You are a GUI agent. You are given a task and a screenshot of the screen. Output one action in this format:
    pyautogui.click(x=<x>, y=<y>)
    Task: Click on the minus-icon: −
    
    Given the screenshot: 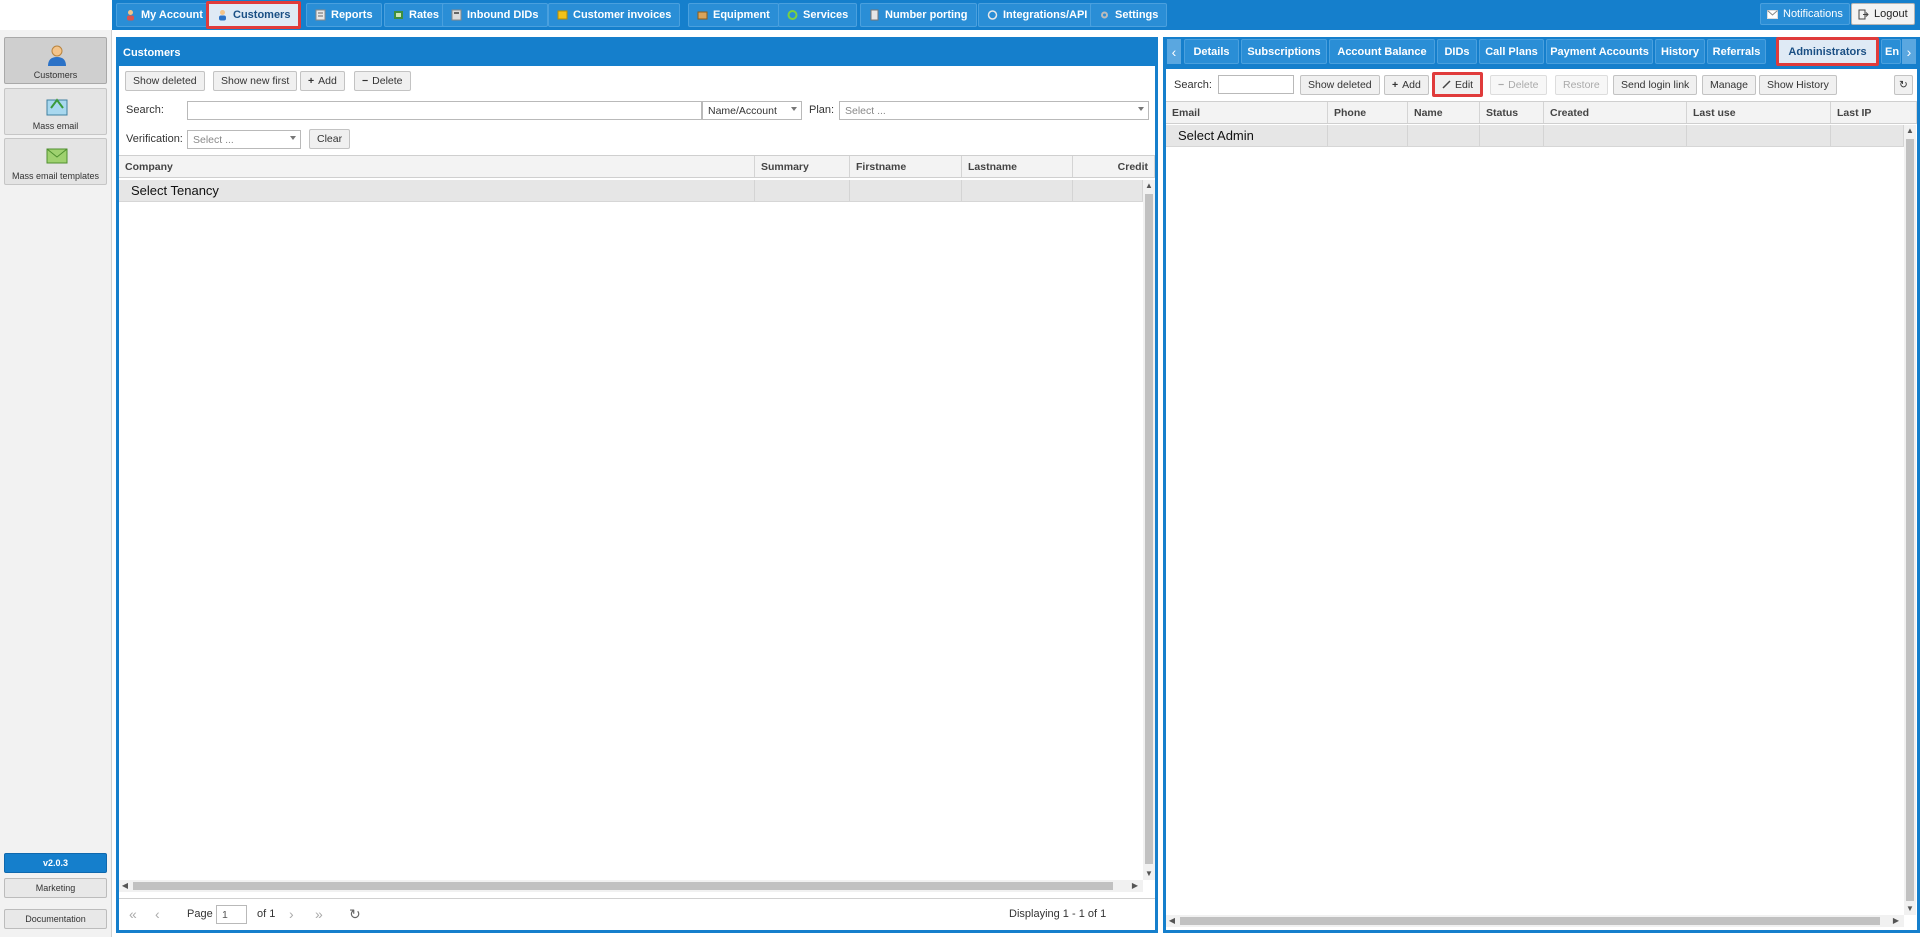 What is the action you would take?
    pyautogui.click(x=365, y=81)
    